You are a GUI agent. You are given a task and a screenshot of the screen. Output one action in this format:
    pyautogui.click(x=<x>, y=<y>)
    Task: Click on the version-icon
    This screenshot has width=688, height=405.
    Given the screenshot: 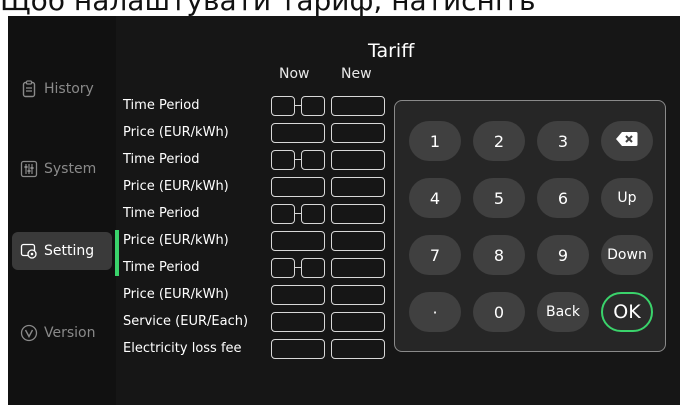 What is the action you would take?
    pyautogui.click(x=29, y=333)
    